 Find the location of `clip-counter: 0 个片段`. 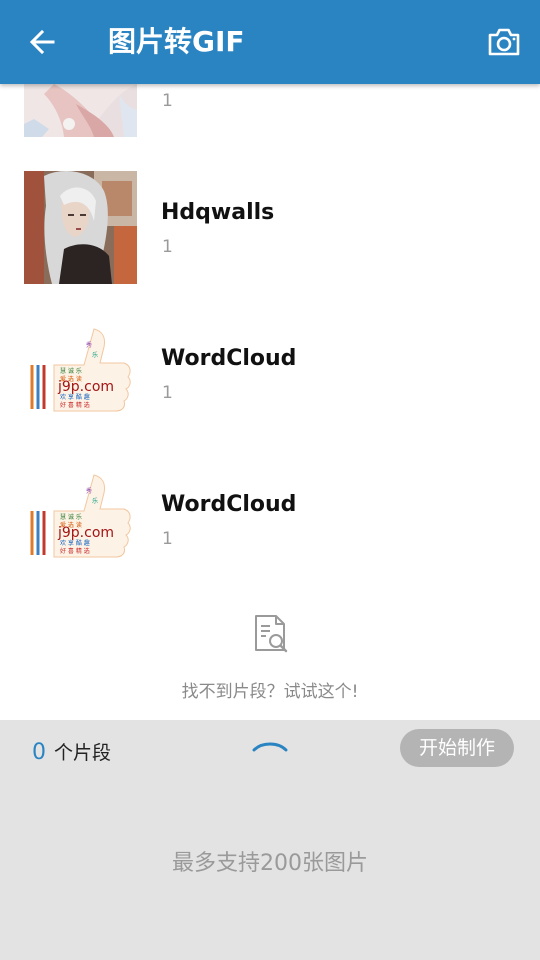

clip-counter: 0 个片段 is located at coordinates (71, 753).